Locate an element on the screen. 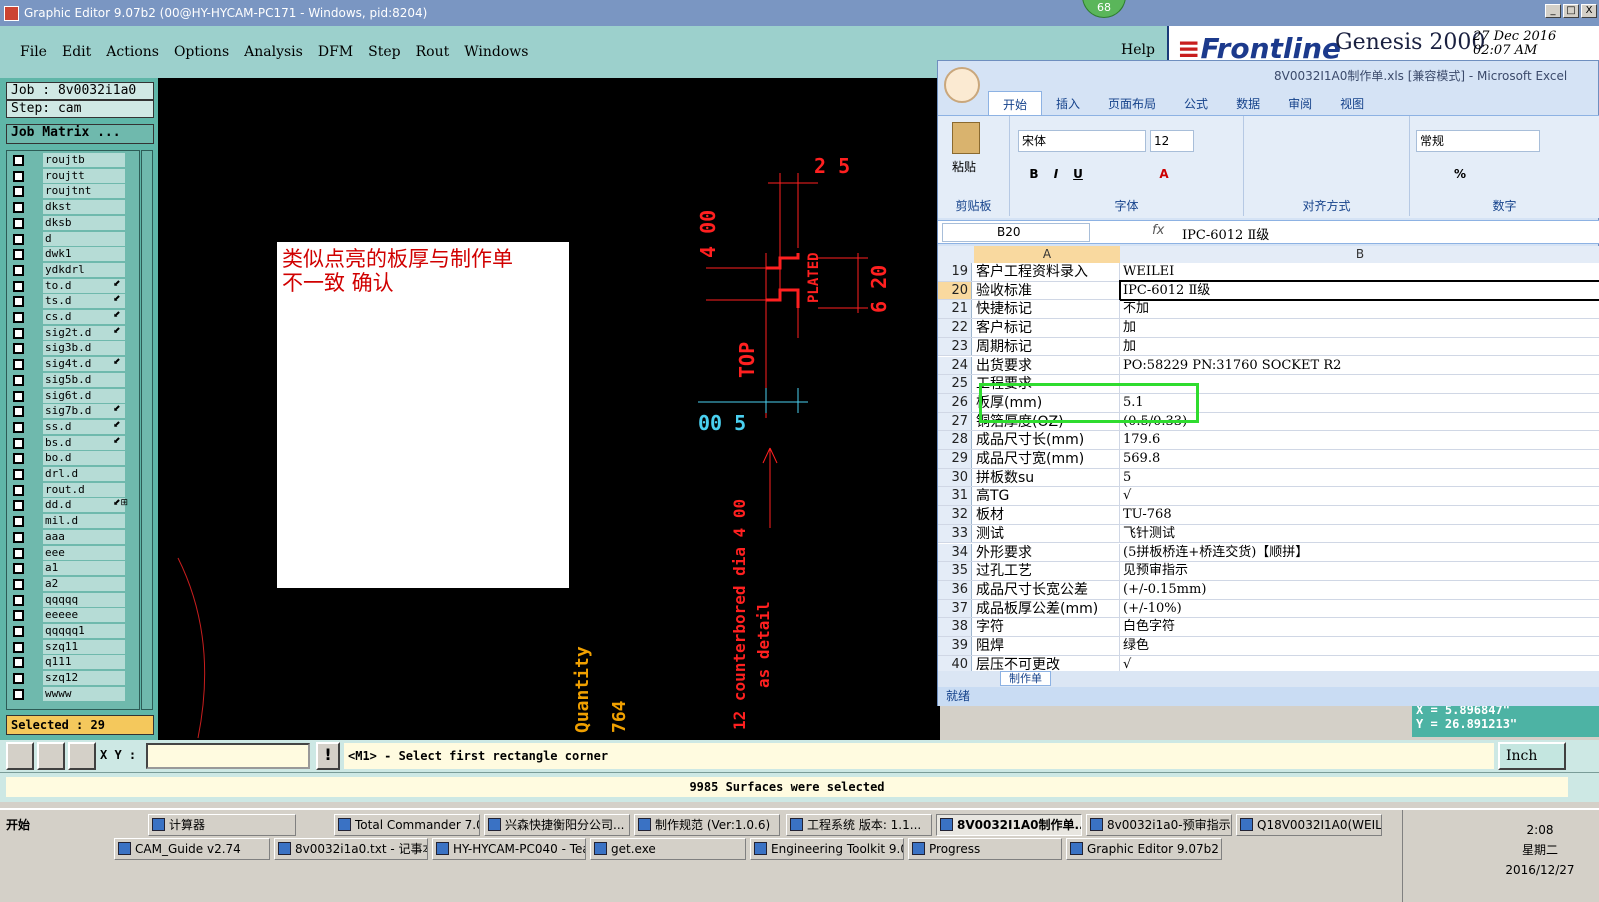 This screenshot has width=1599, height=902. tab-page-layout: 页面布局 is located at coordinates (1132, 103).